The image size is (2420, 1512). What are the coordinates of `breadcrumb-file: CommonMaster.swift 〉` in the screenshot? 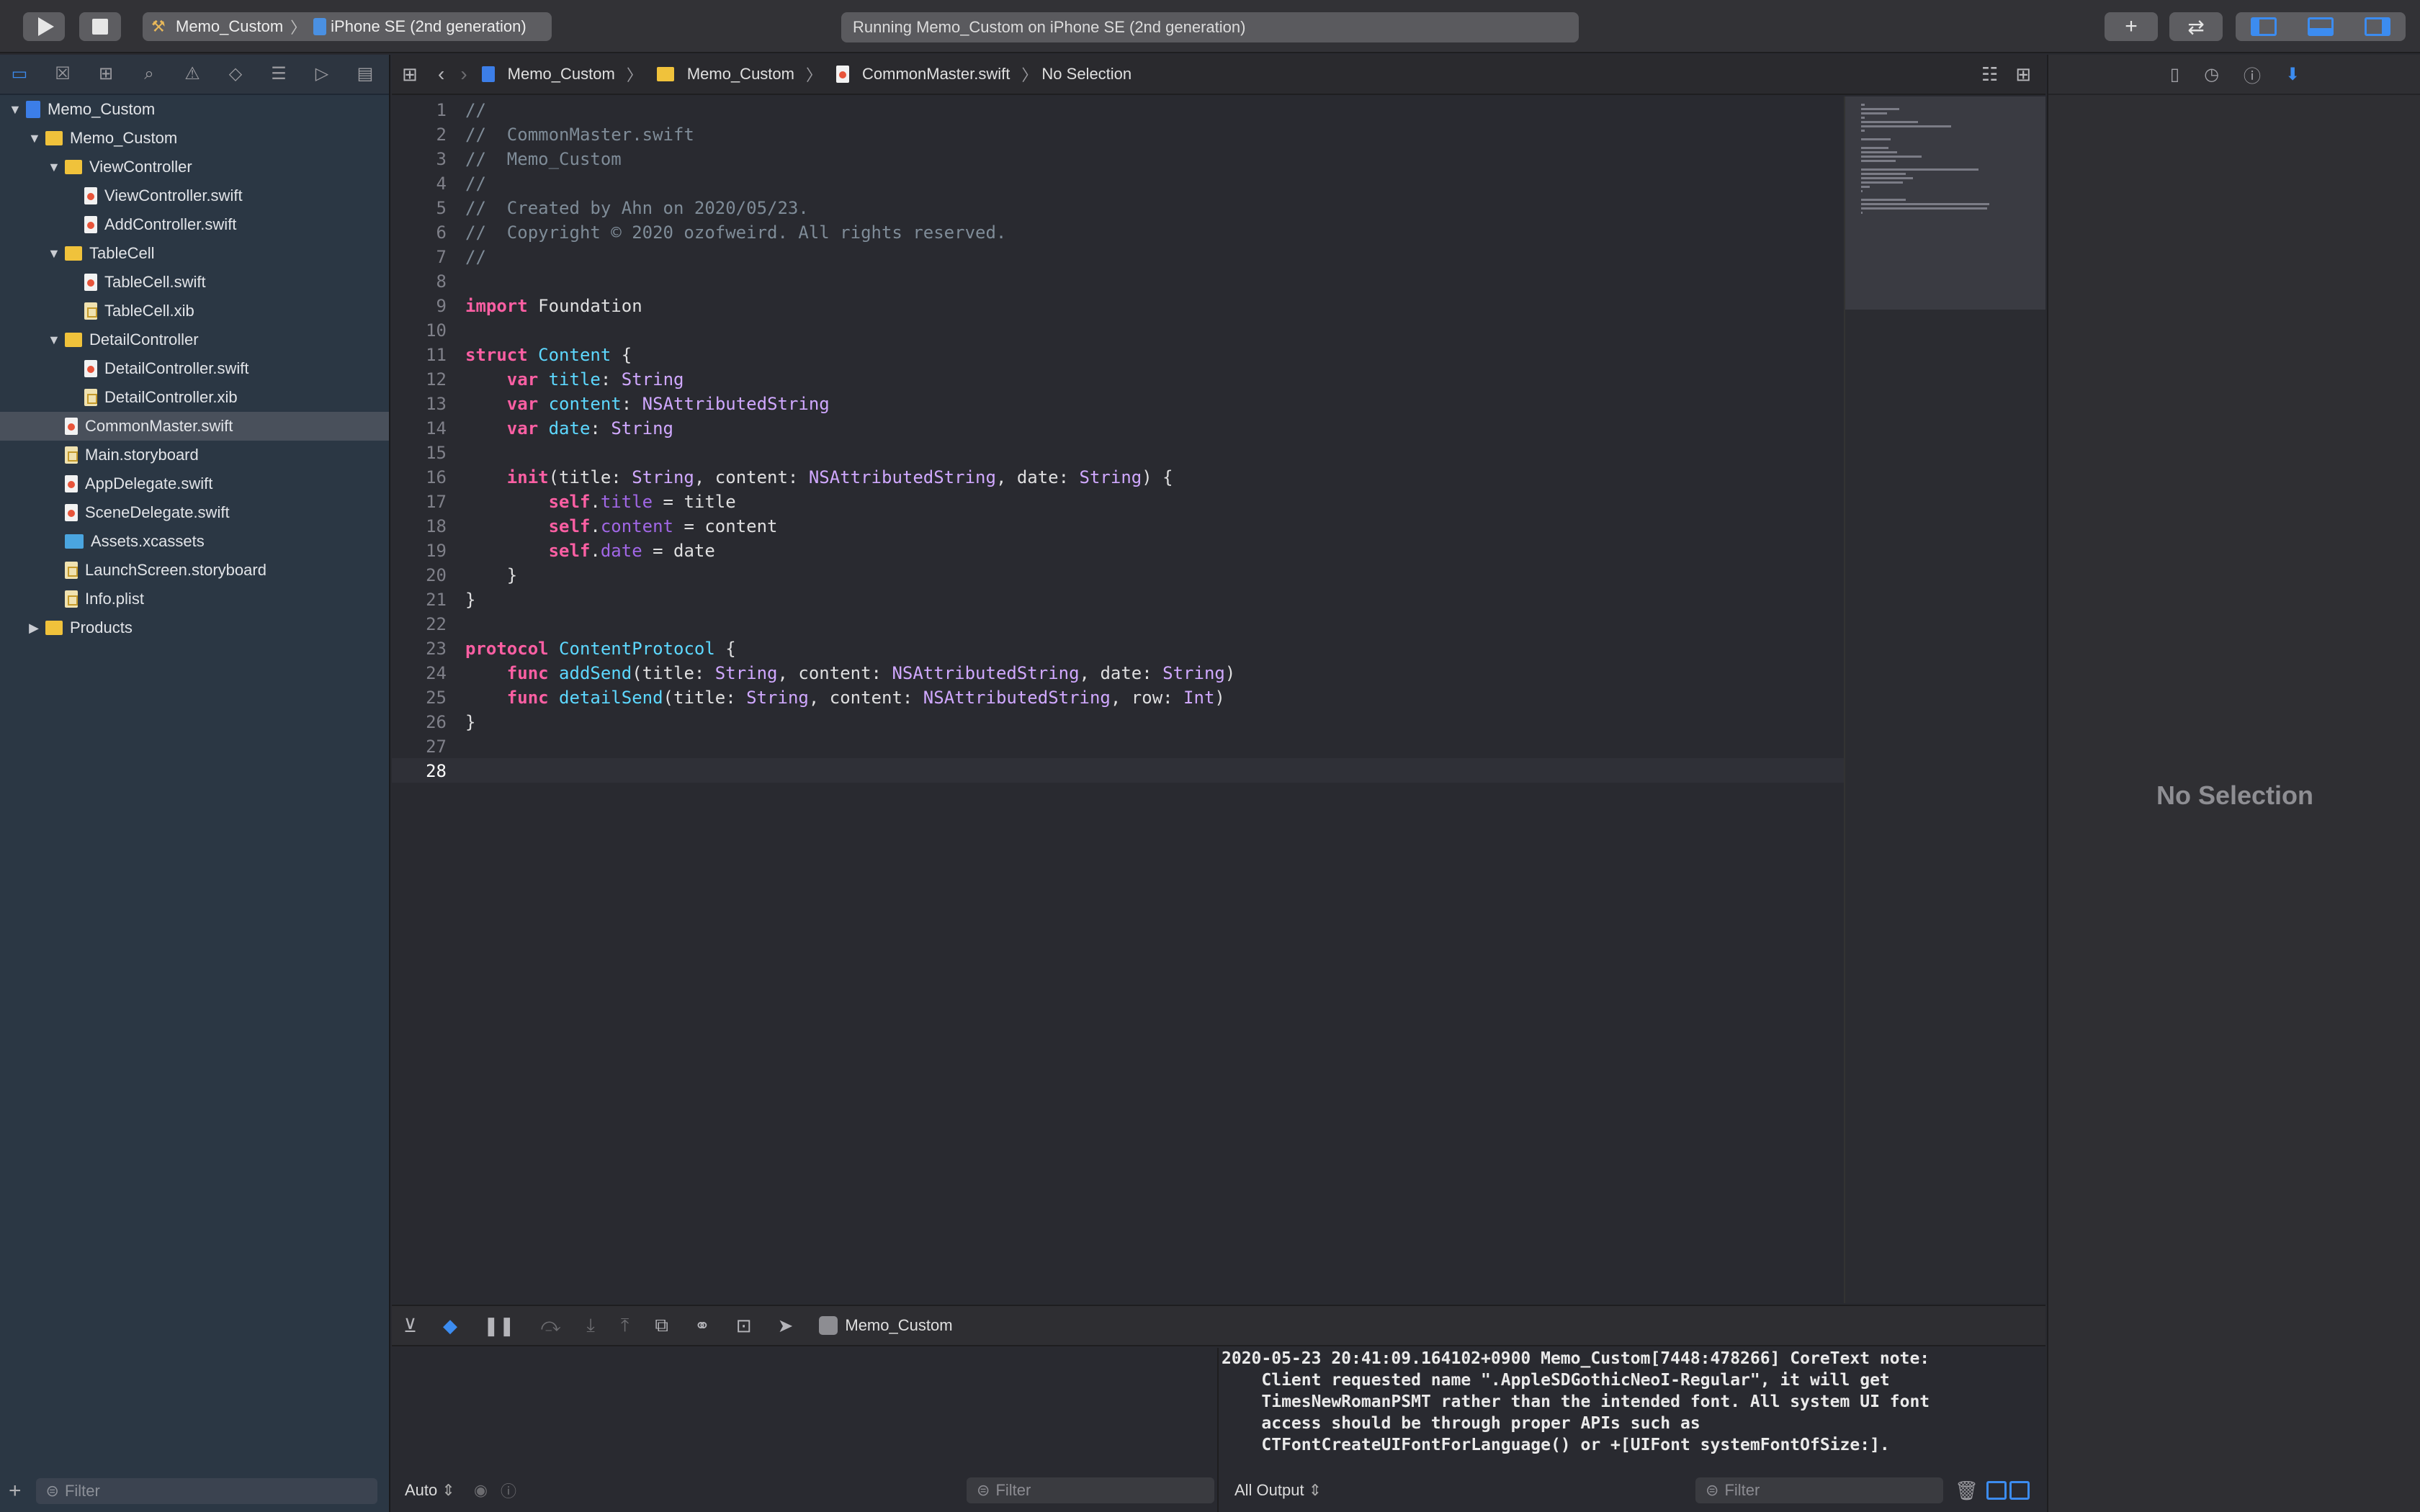 It's located at (936, 74).